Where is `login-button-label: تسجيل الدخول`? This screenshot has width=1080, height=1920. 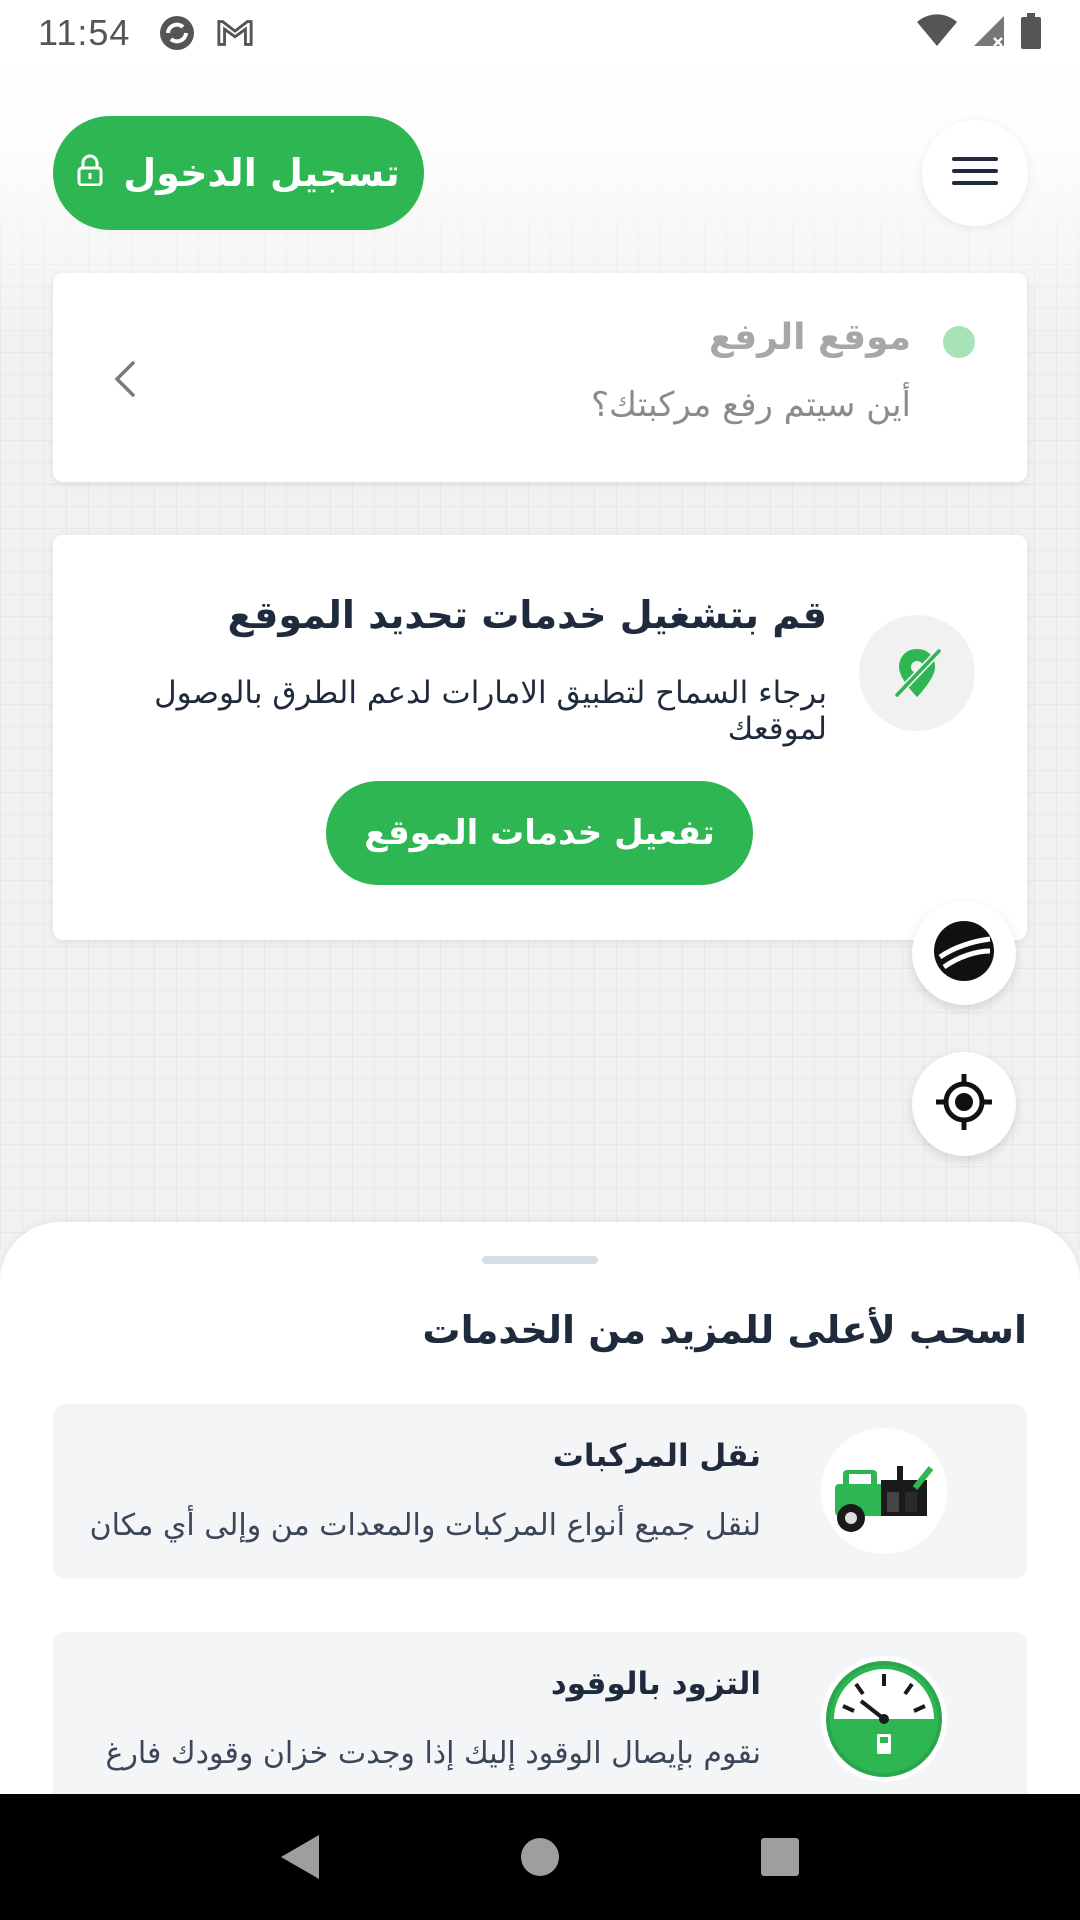
login-button-label: تسجيل الدخول is located at coordinates (261, 173).